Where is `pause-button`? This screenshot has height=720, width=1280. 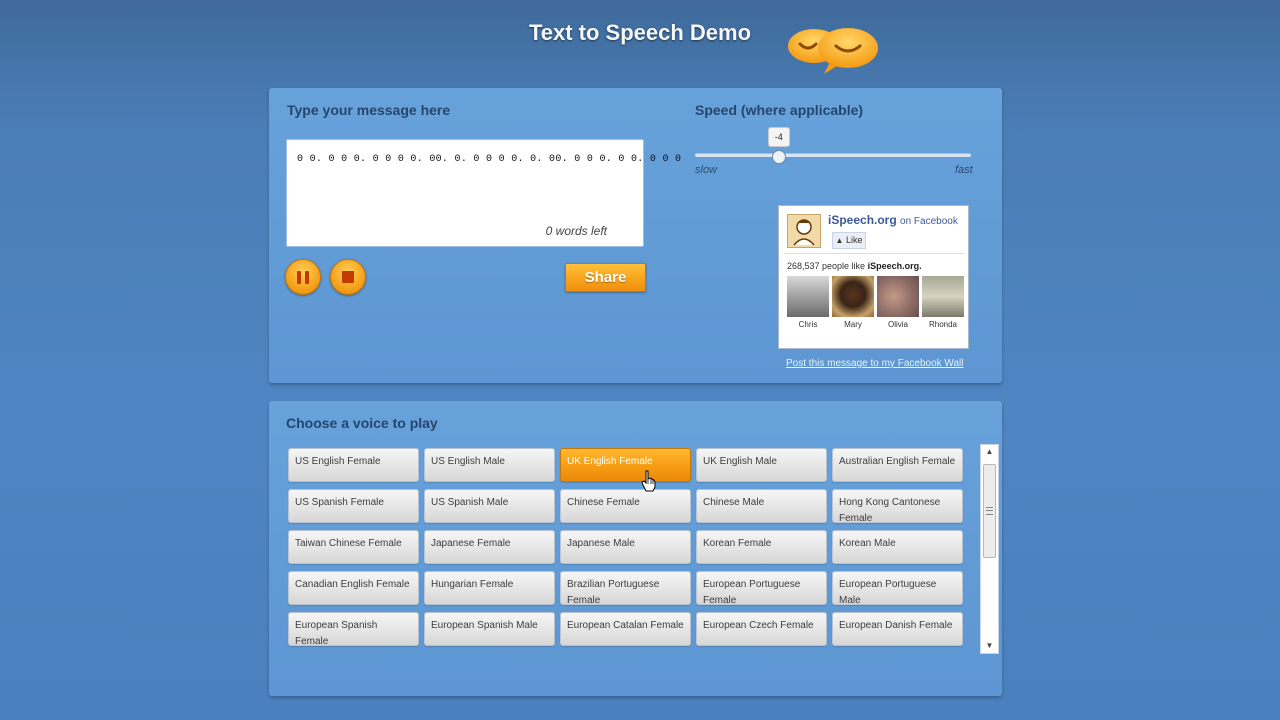
pause-button is located at coordinates (303, 277).